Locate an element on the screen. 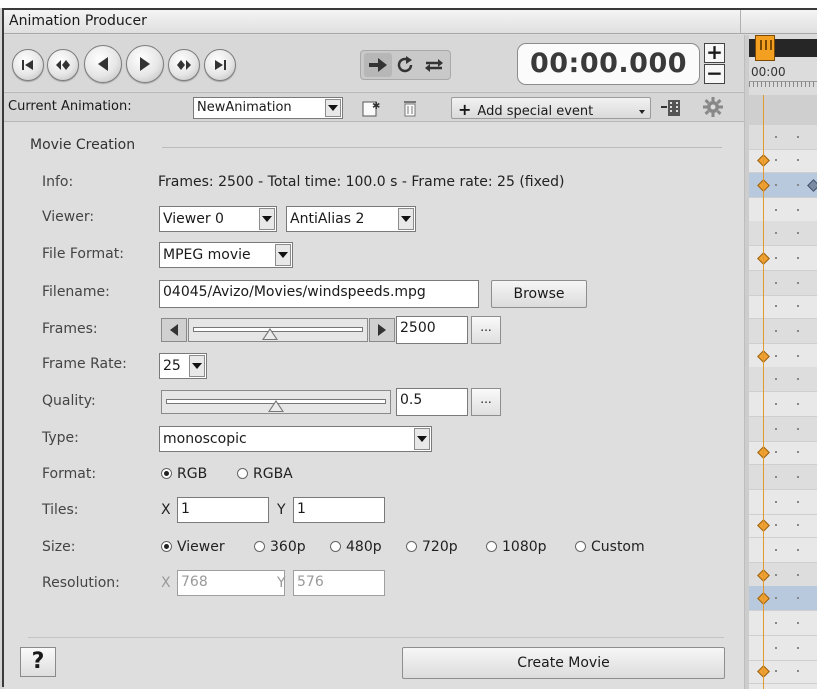 The width and height of the screenshot is (817, 689). arrow-left-icon is located at coordinates (174, 330).